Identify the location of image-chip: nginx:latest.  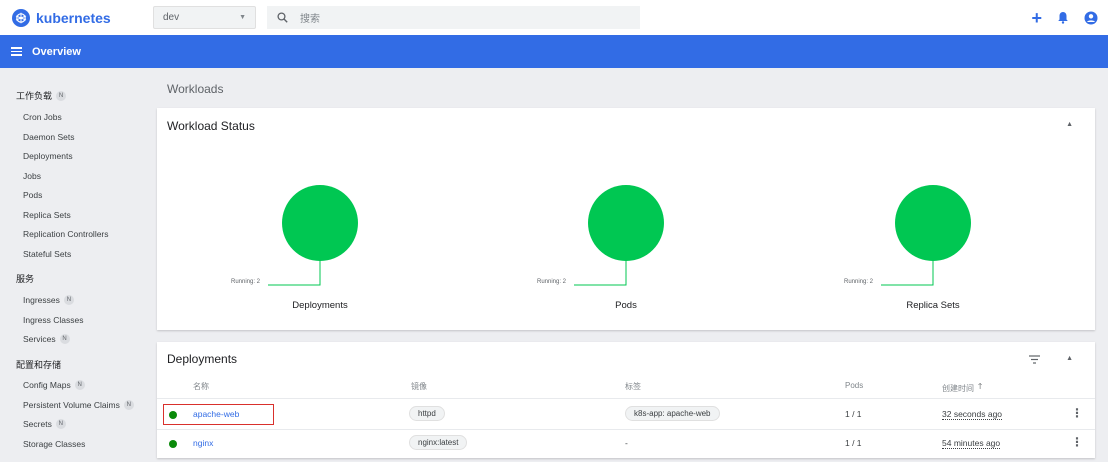
(438, 442).